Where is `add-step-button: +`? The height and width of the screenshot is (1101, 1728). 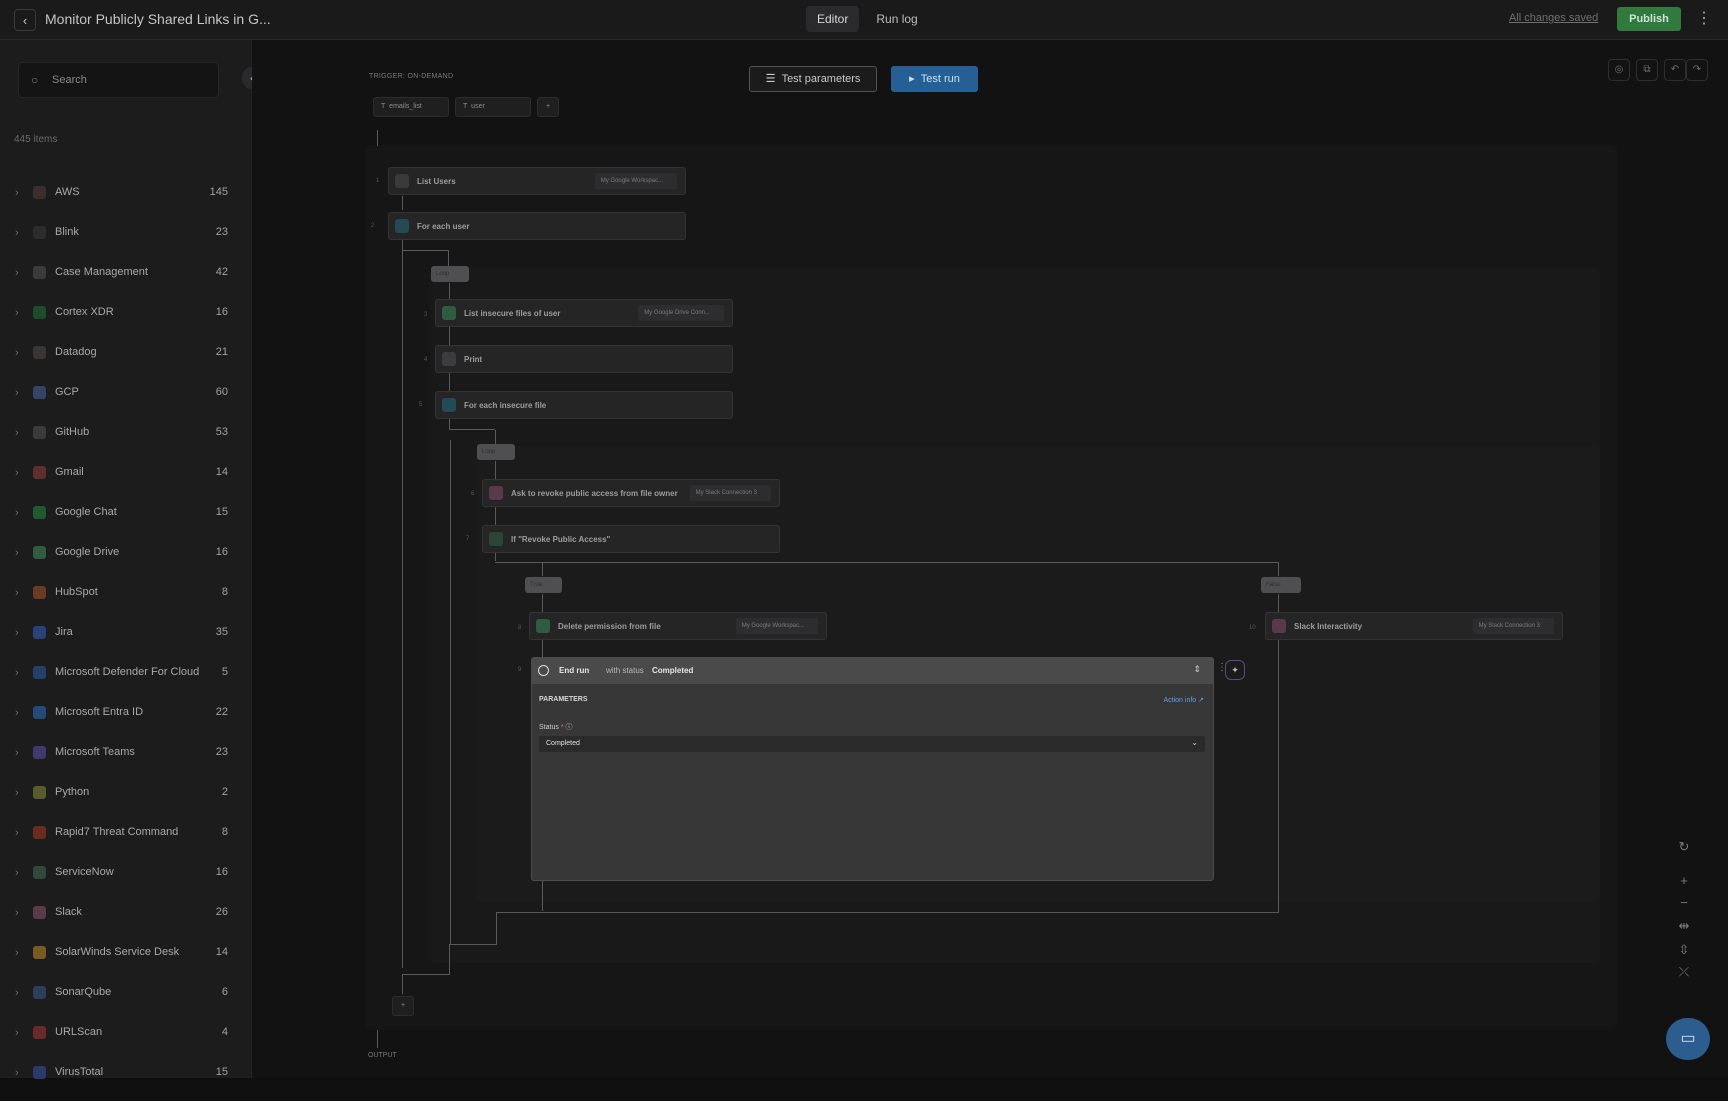 add-step-button: + is located at coordinates (403, 1006).